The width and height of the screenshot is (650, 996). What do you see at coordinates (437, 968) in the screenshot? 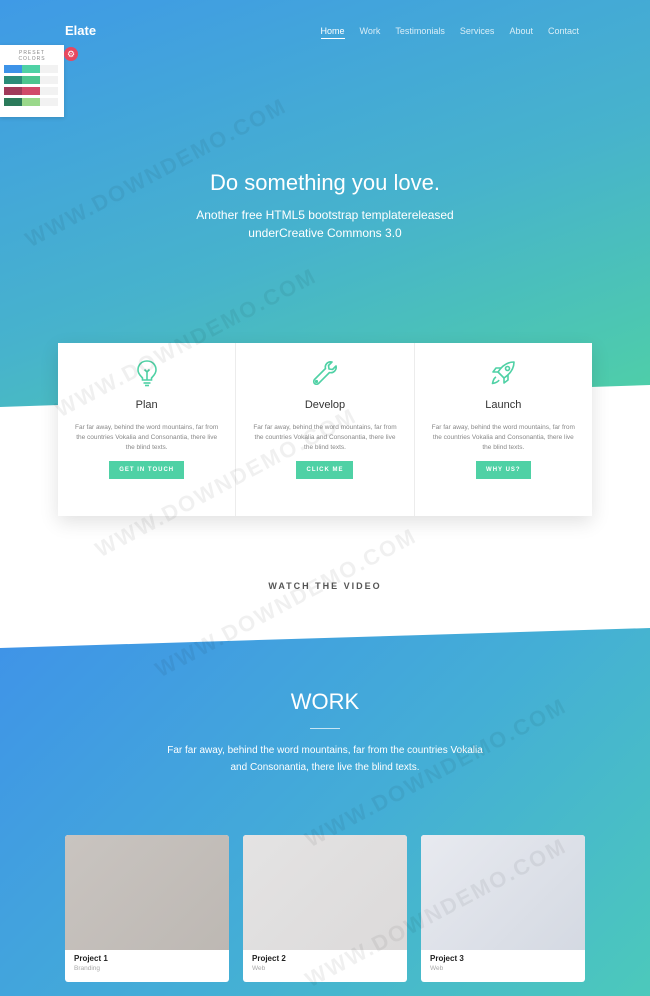
I see `project-category: Web` at bounding box center [437, 968].